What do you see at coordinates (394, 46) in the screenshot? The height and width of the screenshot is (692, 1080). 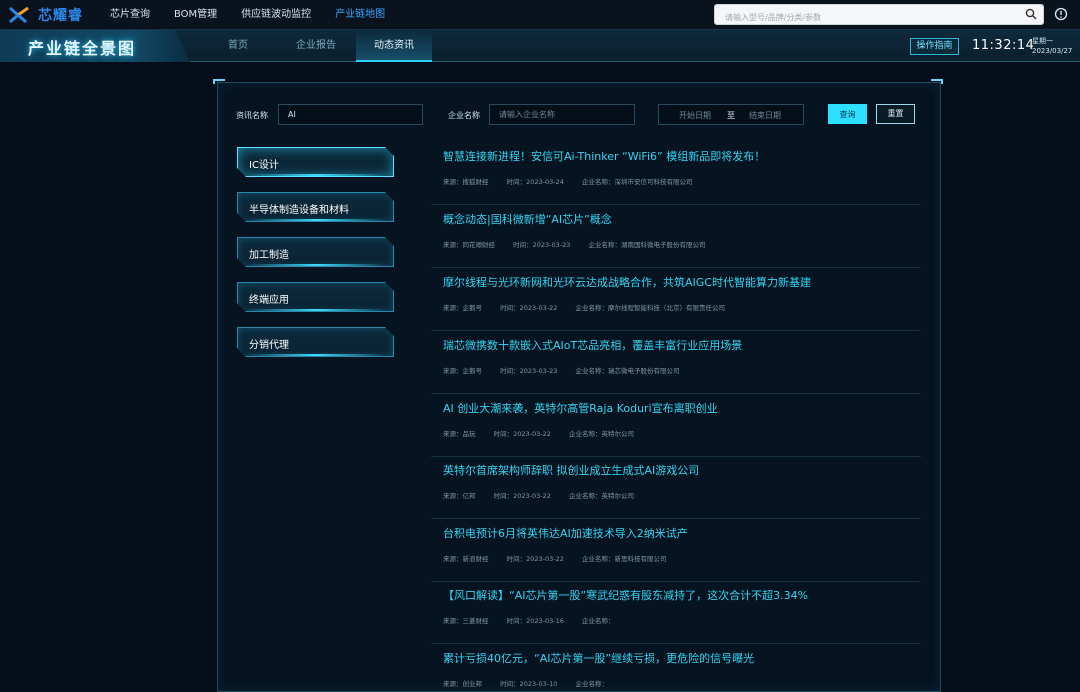 I see `tab-news: 动态资讯` at bounding box center [394, 46].